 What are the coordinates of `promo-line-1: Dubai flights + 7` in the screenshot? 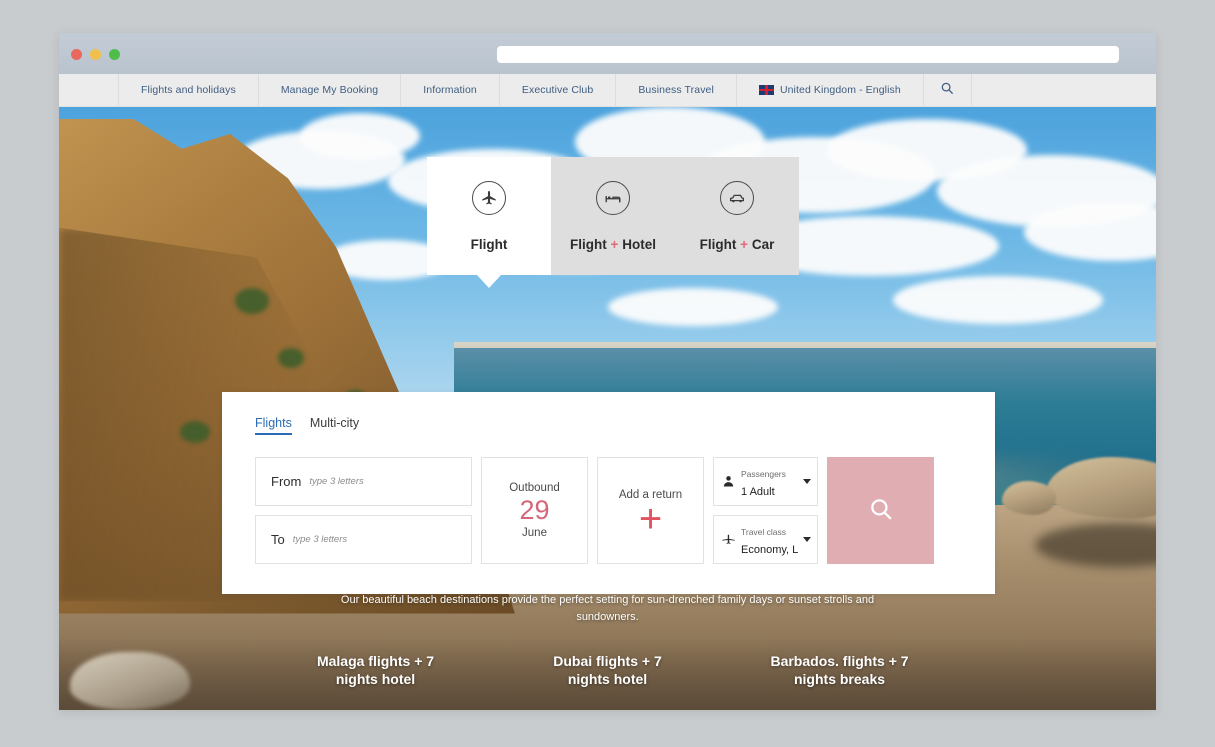 It's located at (607, 660).